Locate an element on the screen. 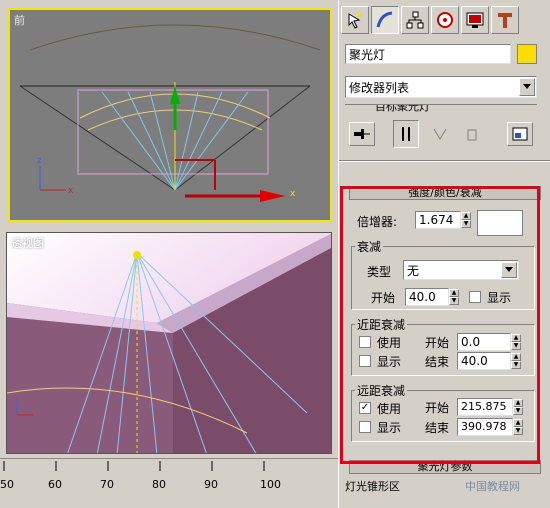 Image resolution: width=550 pixels, height=508 pixels. make-unique-icon is located at coordinates (440, 134).